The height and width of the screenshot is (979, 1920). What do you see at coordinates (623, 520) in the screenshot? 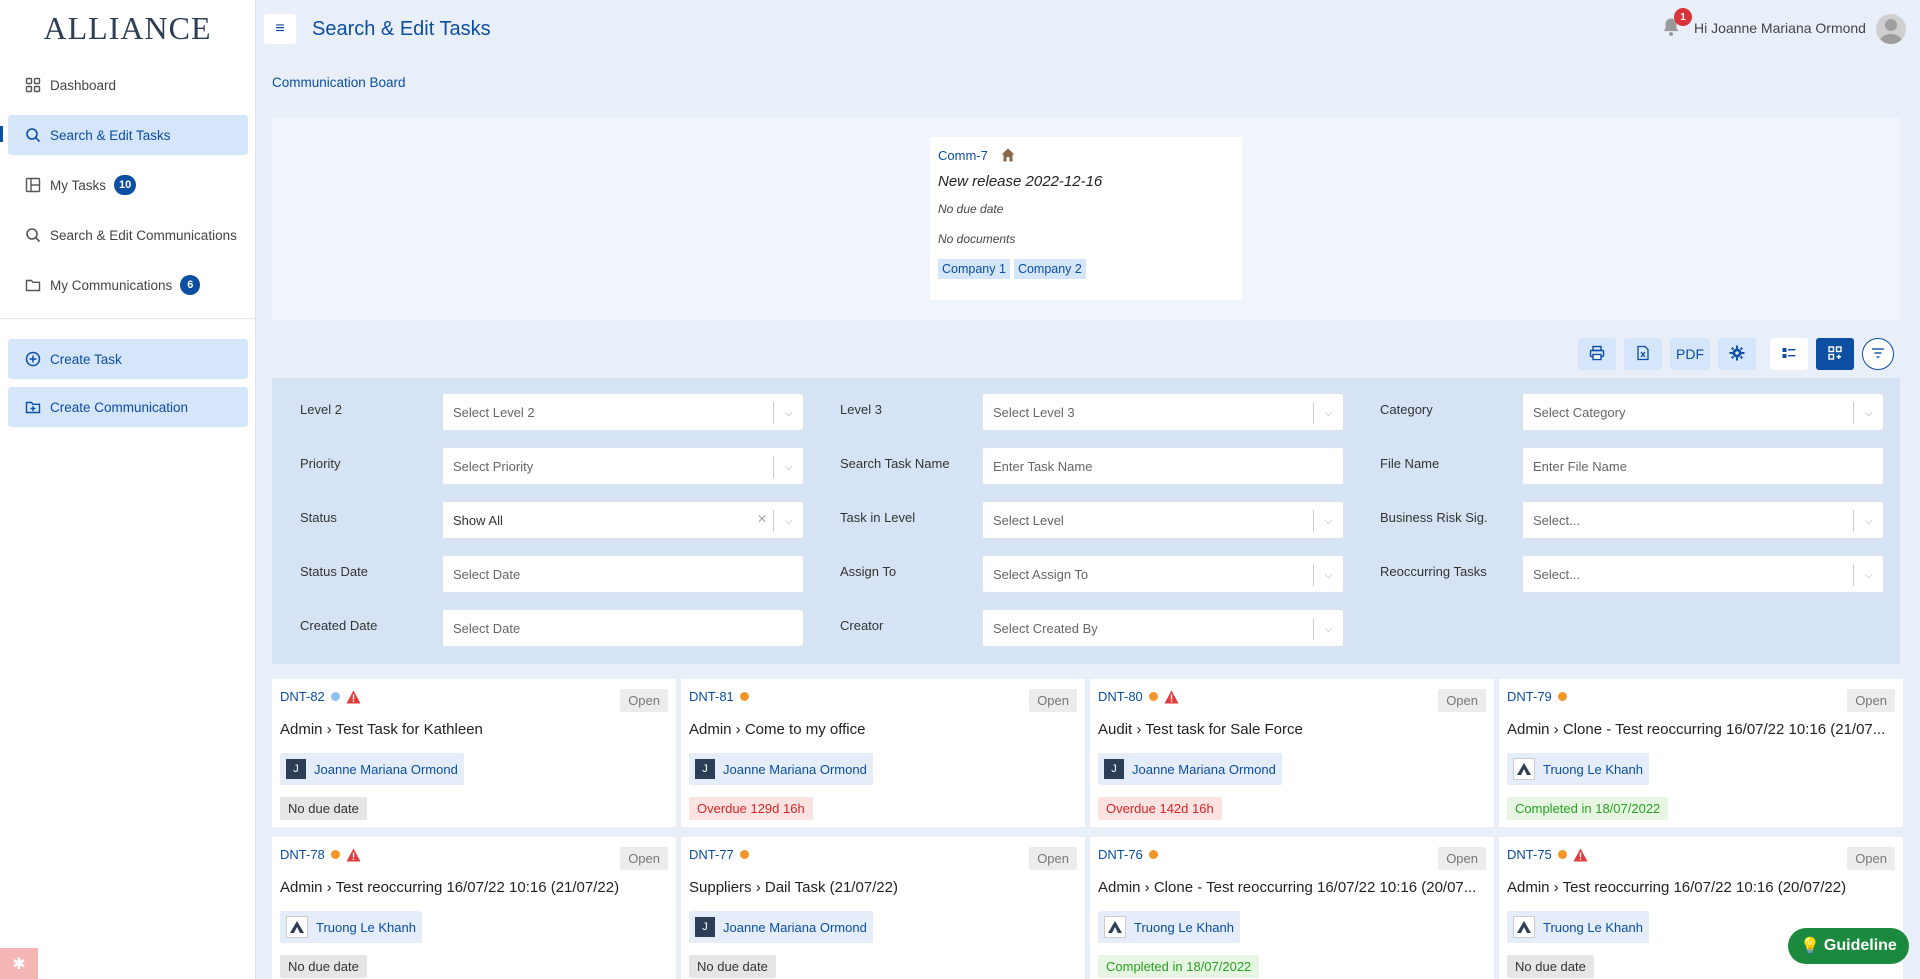
I see `status-select: Show All ✕ ⌵` at bounding box center [623, 520].